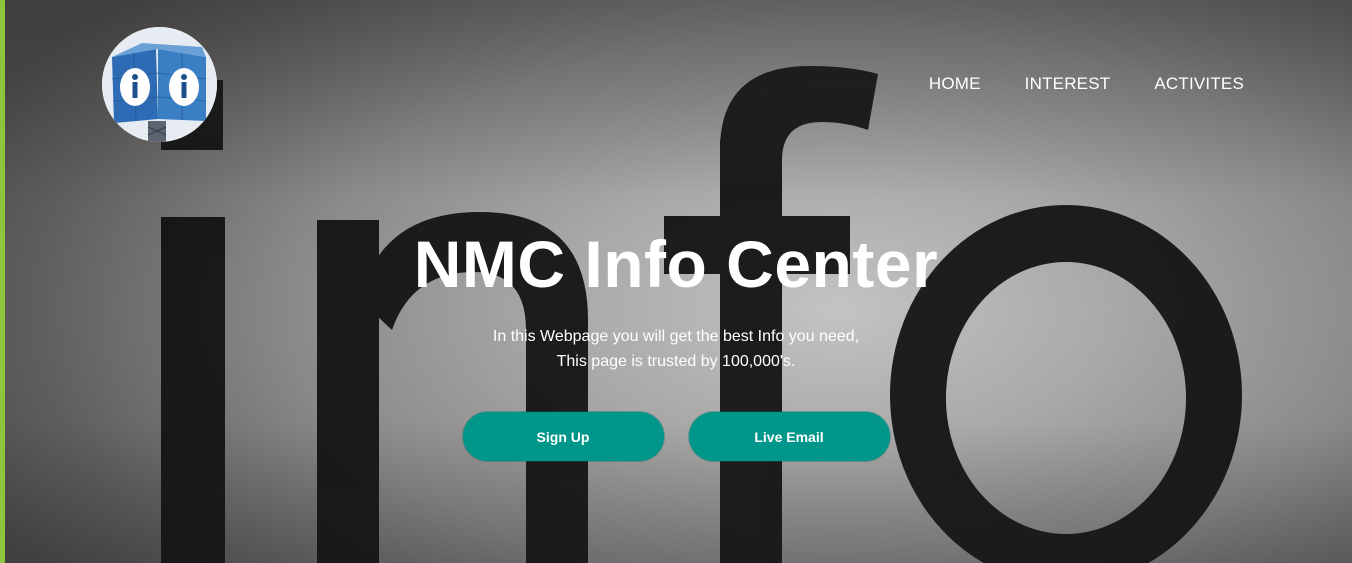  I want to click on hero-buttons: Sign Up Live Email, so click(676, 436).